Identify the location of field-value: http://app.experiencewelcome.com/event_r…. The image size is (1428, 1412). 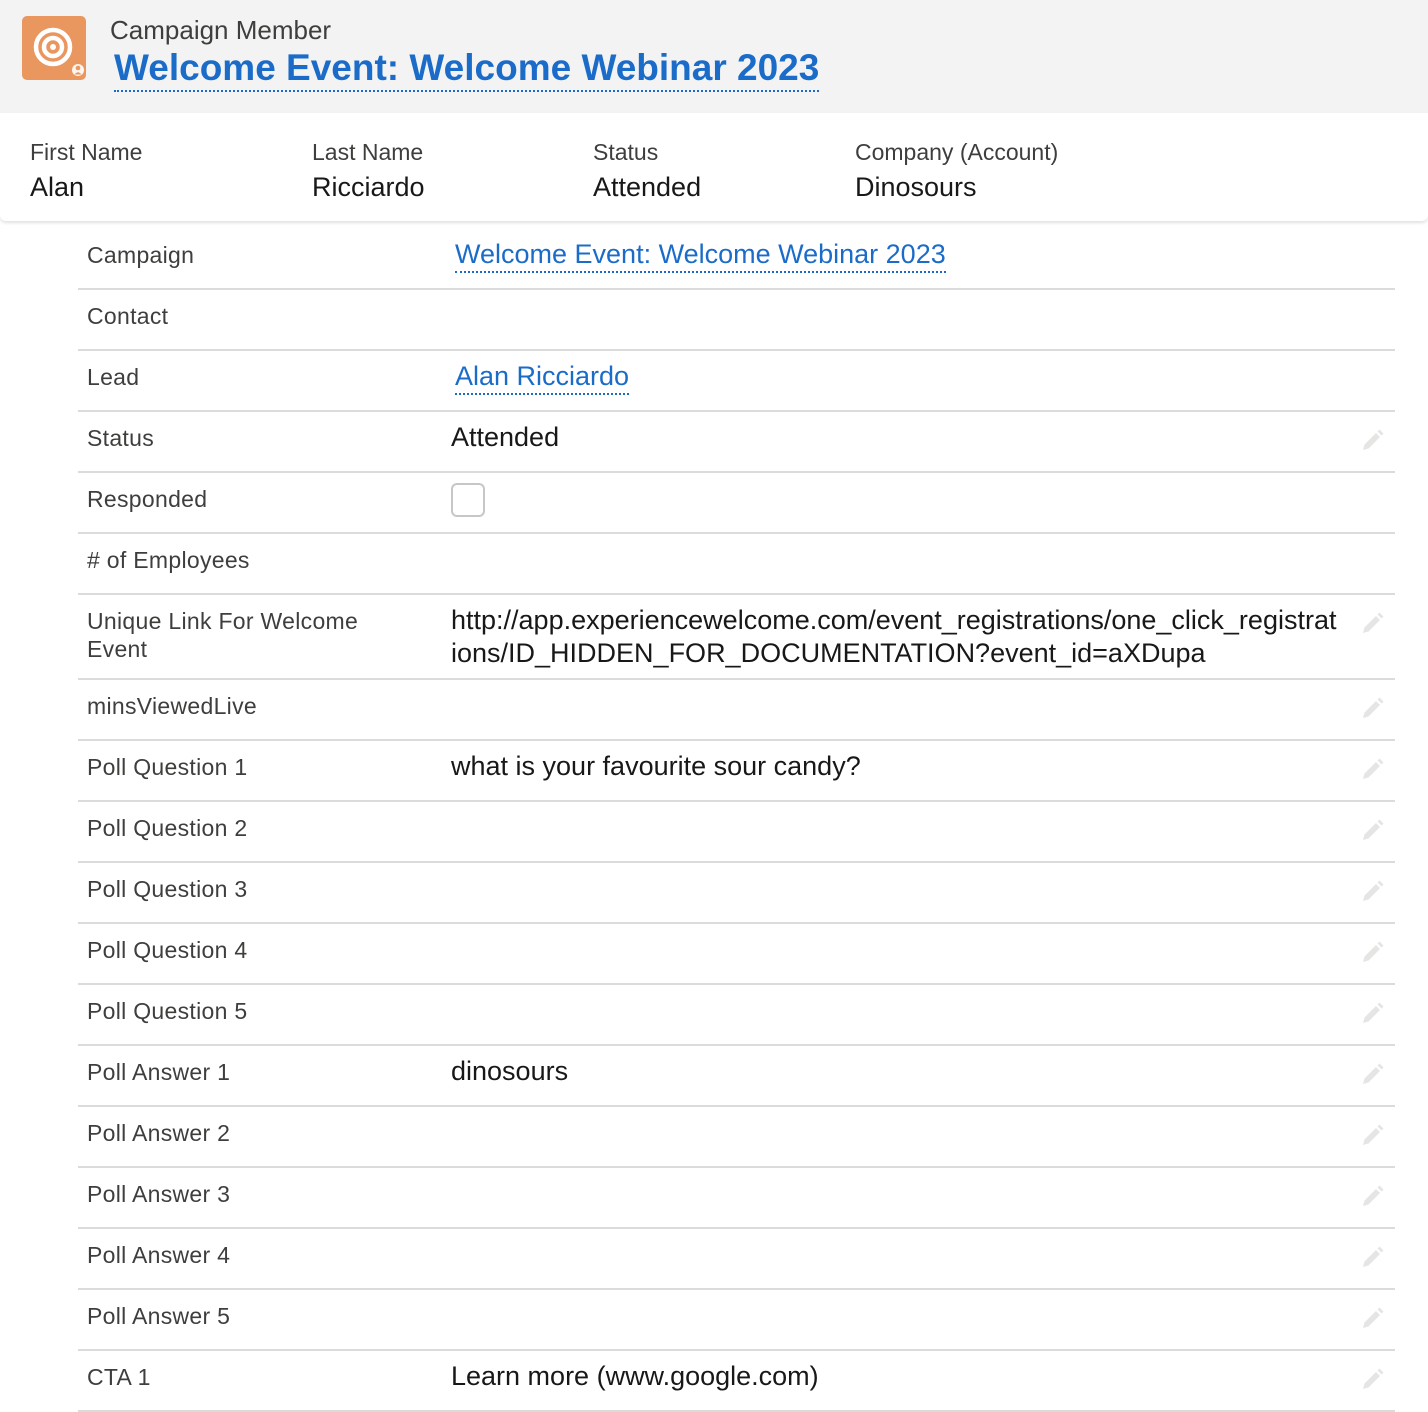
(894, 636).